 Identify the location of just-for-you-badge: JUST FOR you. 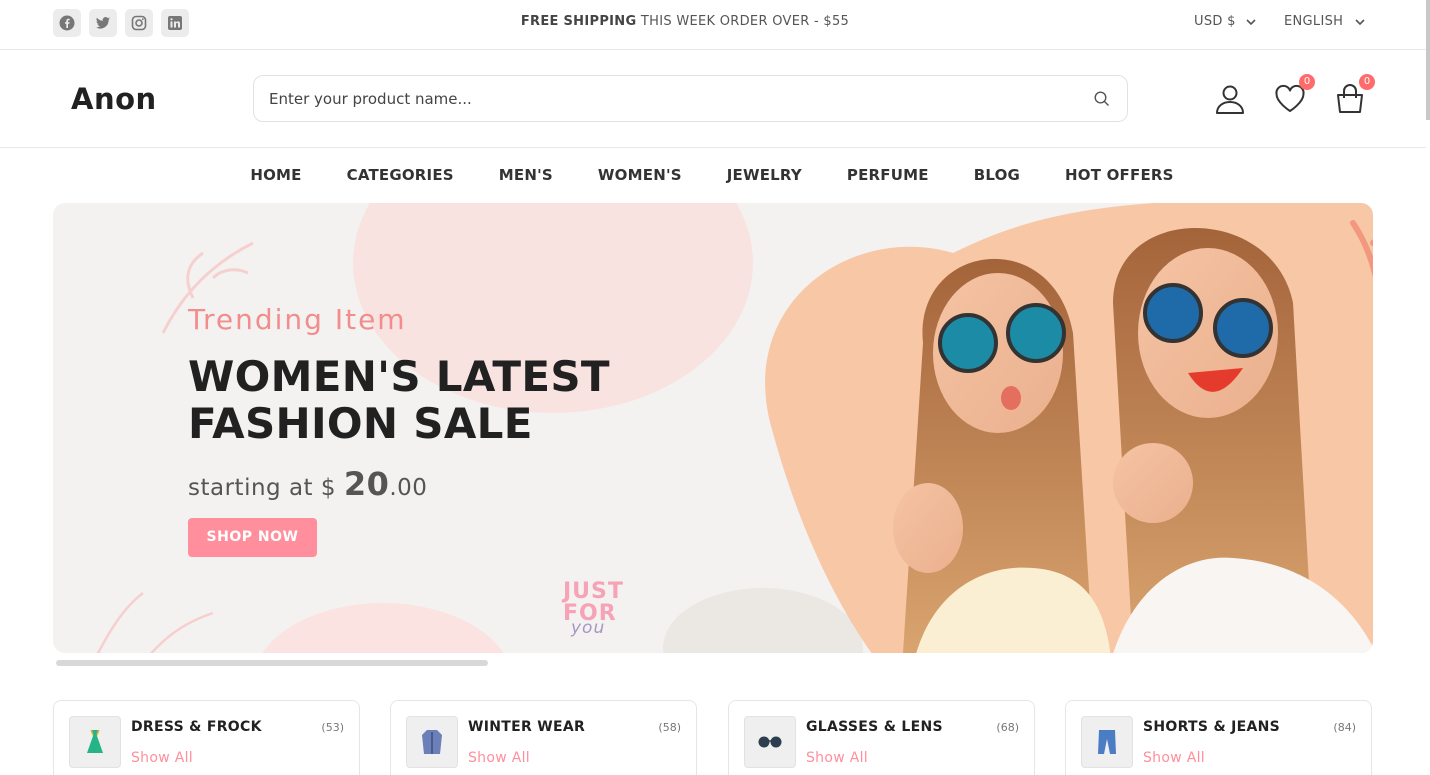
(593, 610).